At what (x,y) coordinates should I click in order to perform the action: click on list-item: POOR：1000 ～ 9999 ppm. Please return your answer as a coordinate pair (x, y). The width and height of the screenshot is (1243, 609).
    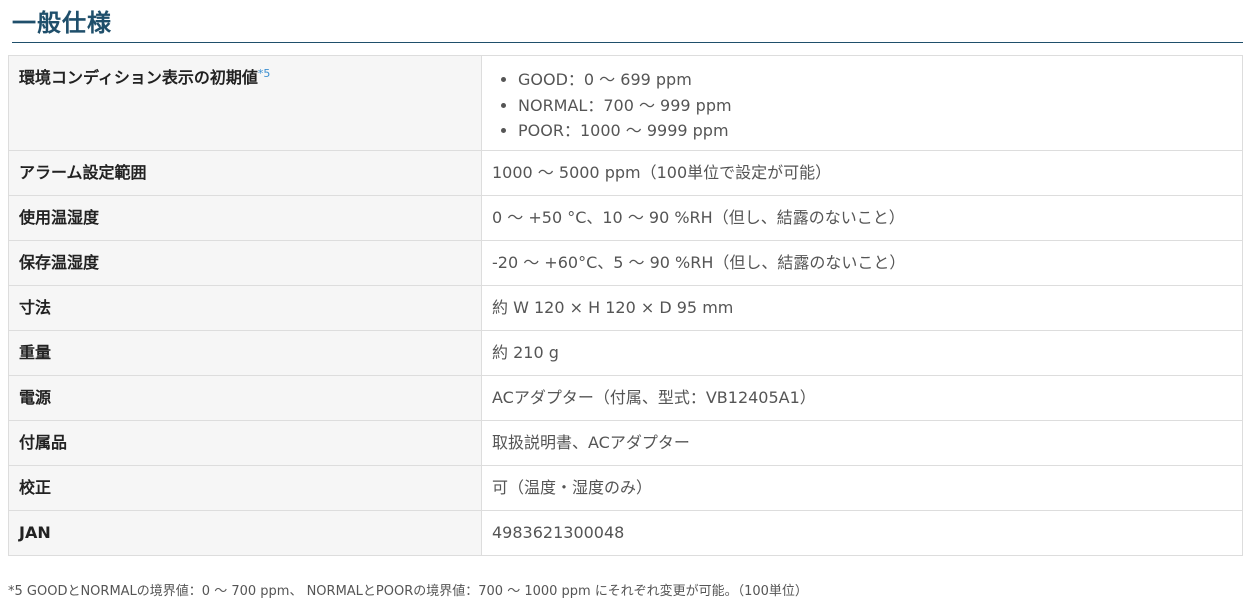
    Looking at the image, I should click on (875, 131).